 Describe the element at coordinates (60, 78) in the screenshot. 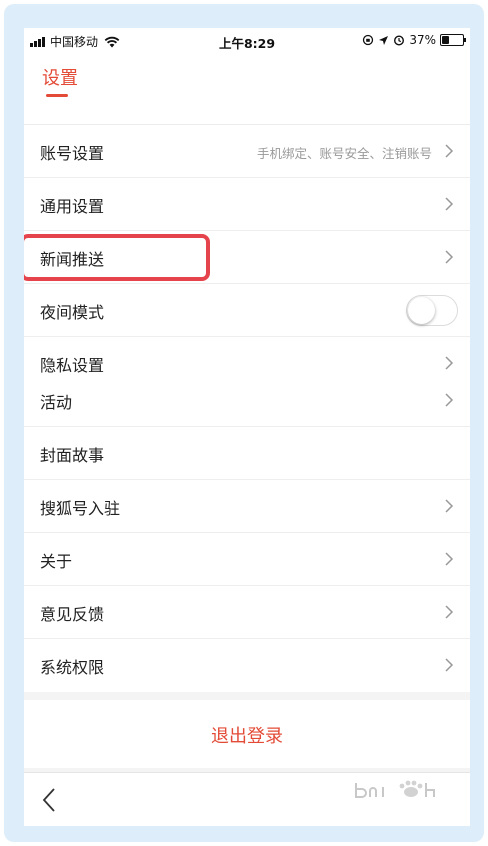

I see `page-title: 设置` at that location.